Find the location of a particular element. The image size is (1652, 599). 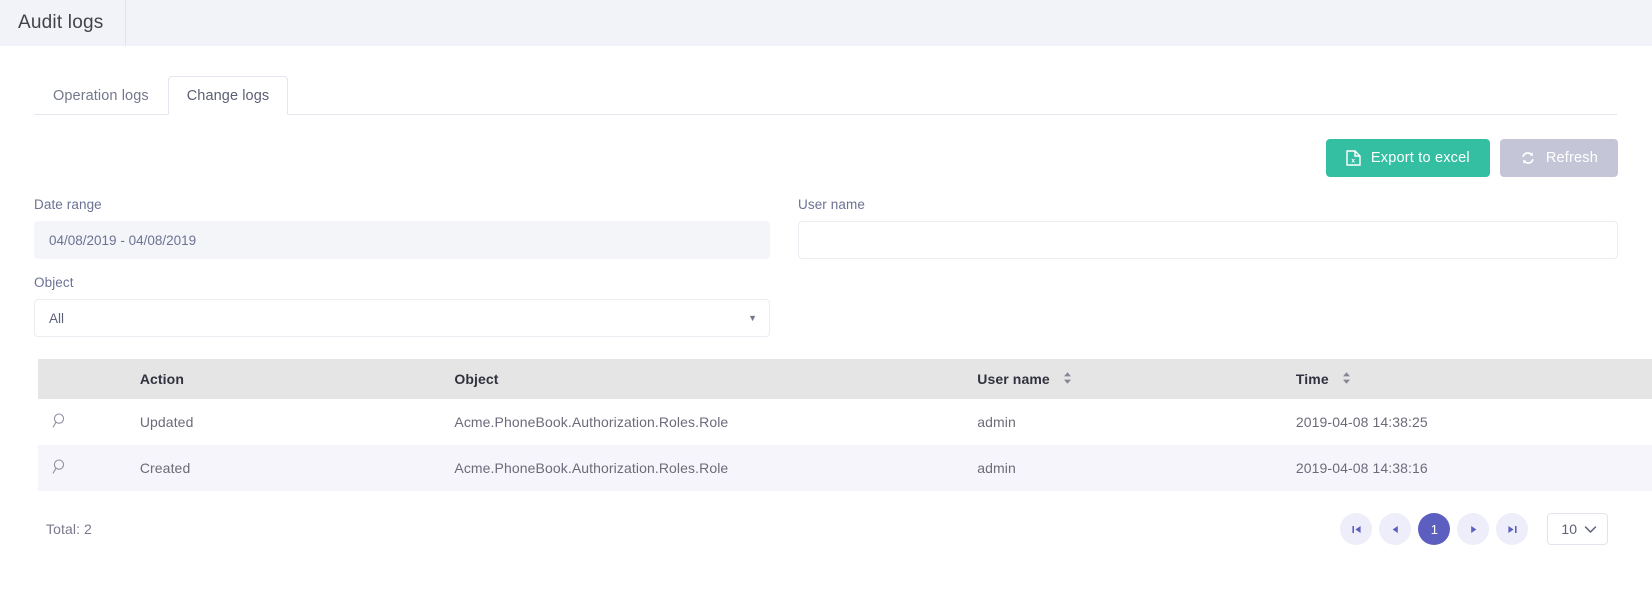

row-time-cell: 2019-04-08 14:38:25 is located at coordinates (1361, 422).